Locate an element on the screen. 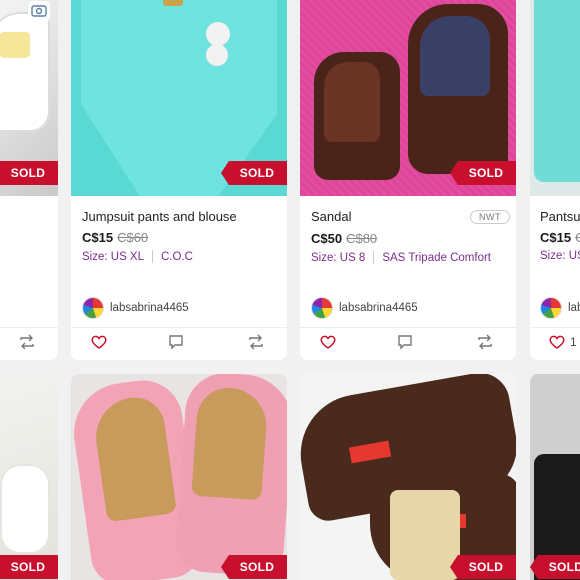  listing-price: C$15 C is located at coordinates (560, 237).